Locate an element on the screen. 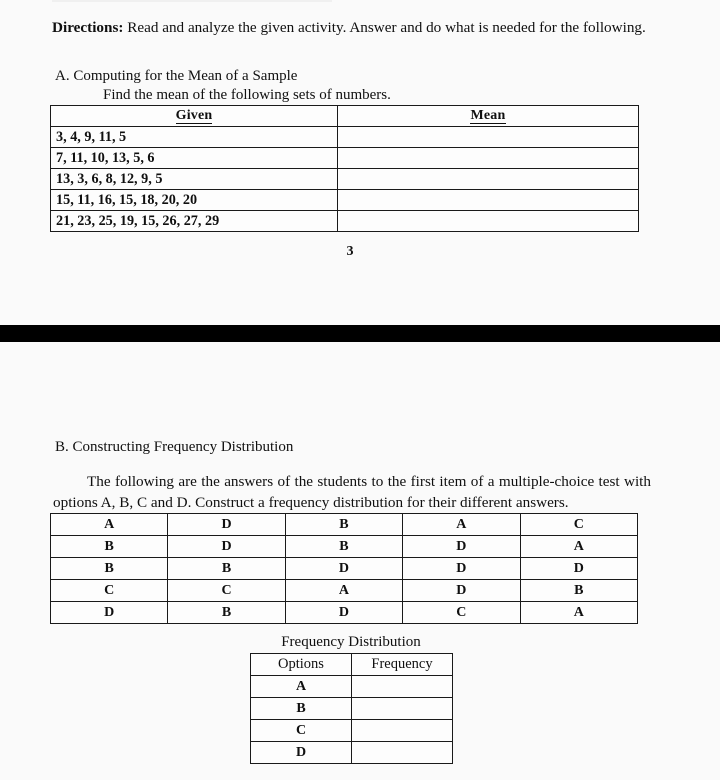 This screenshot has height=780, width=720. directions-label: Directions: is located at coordinates (88, 28).